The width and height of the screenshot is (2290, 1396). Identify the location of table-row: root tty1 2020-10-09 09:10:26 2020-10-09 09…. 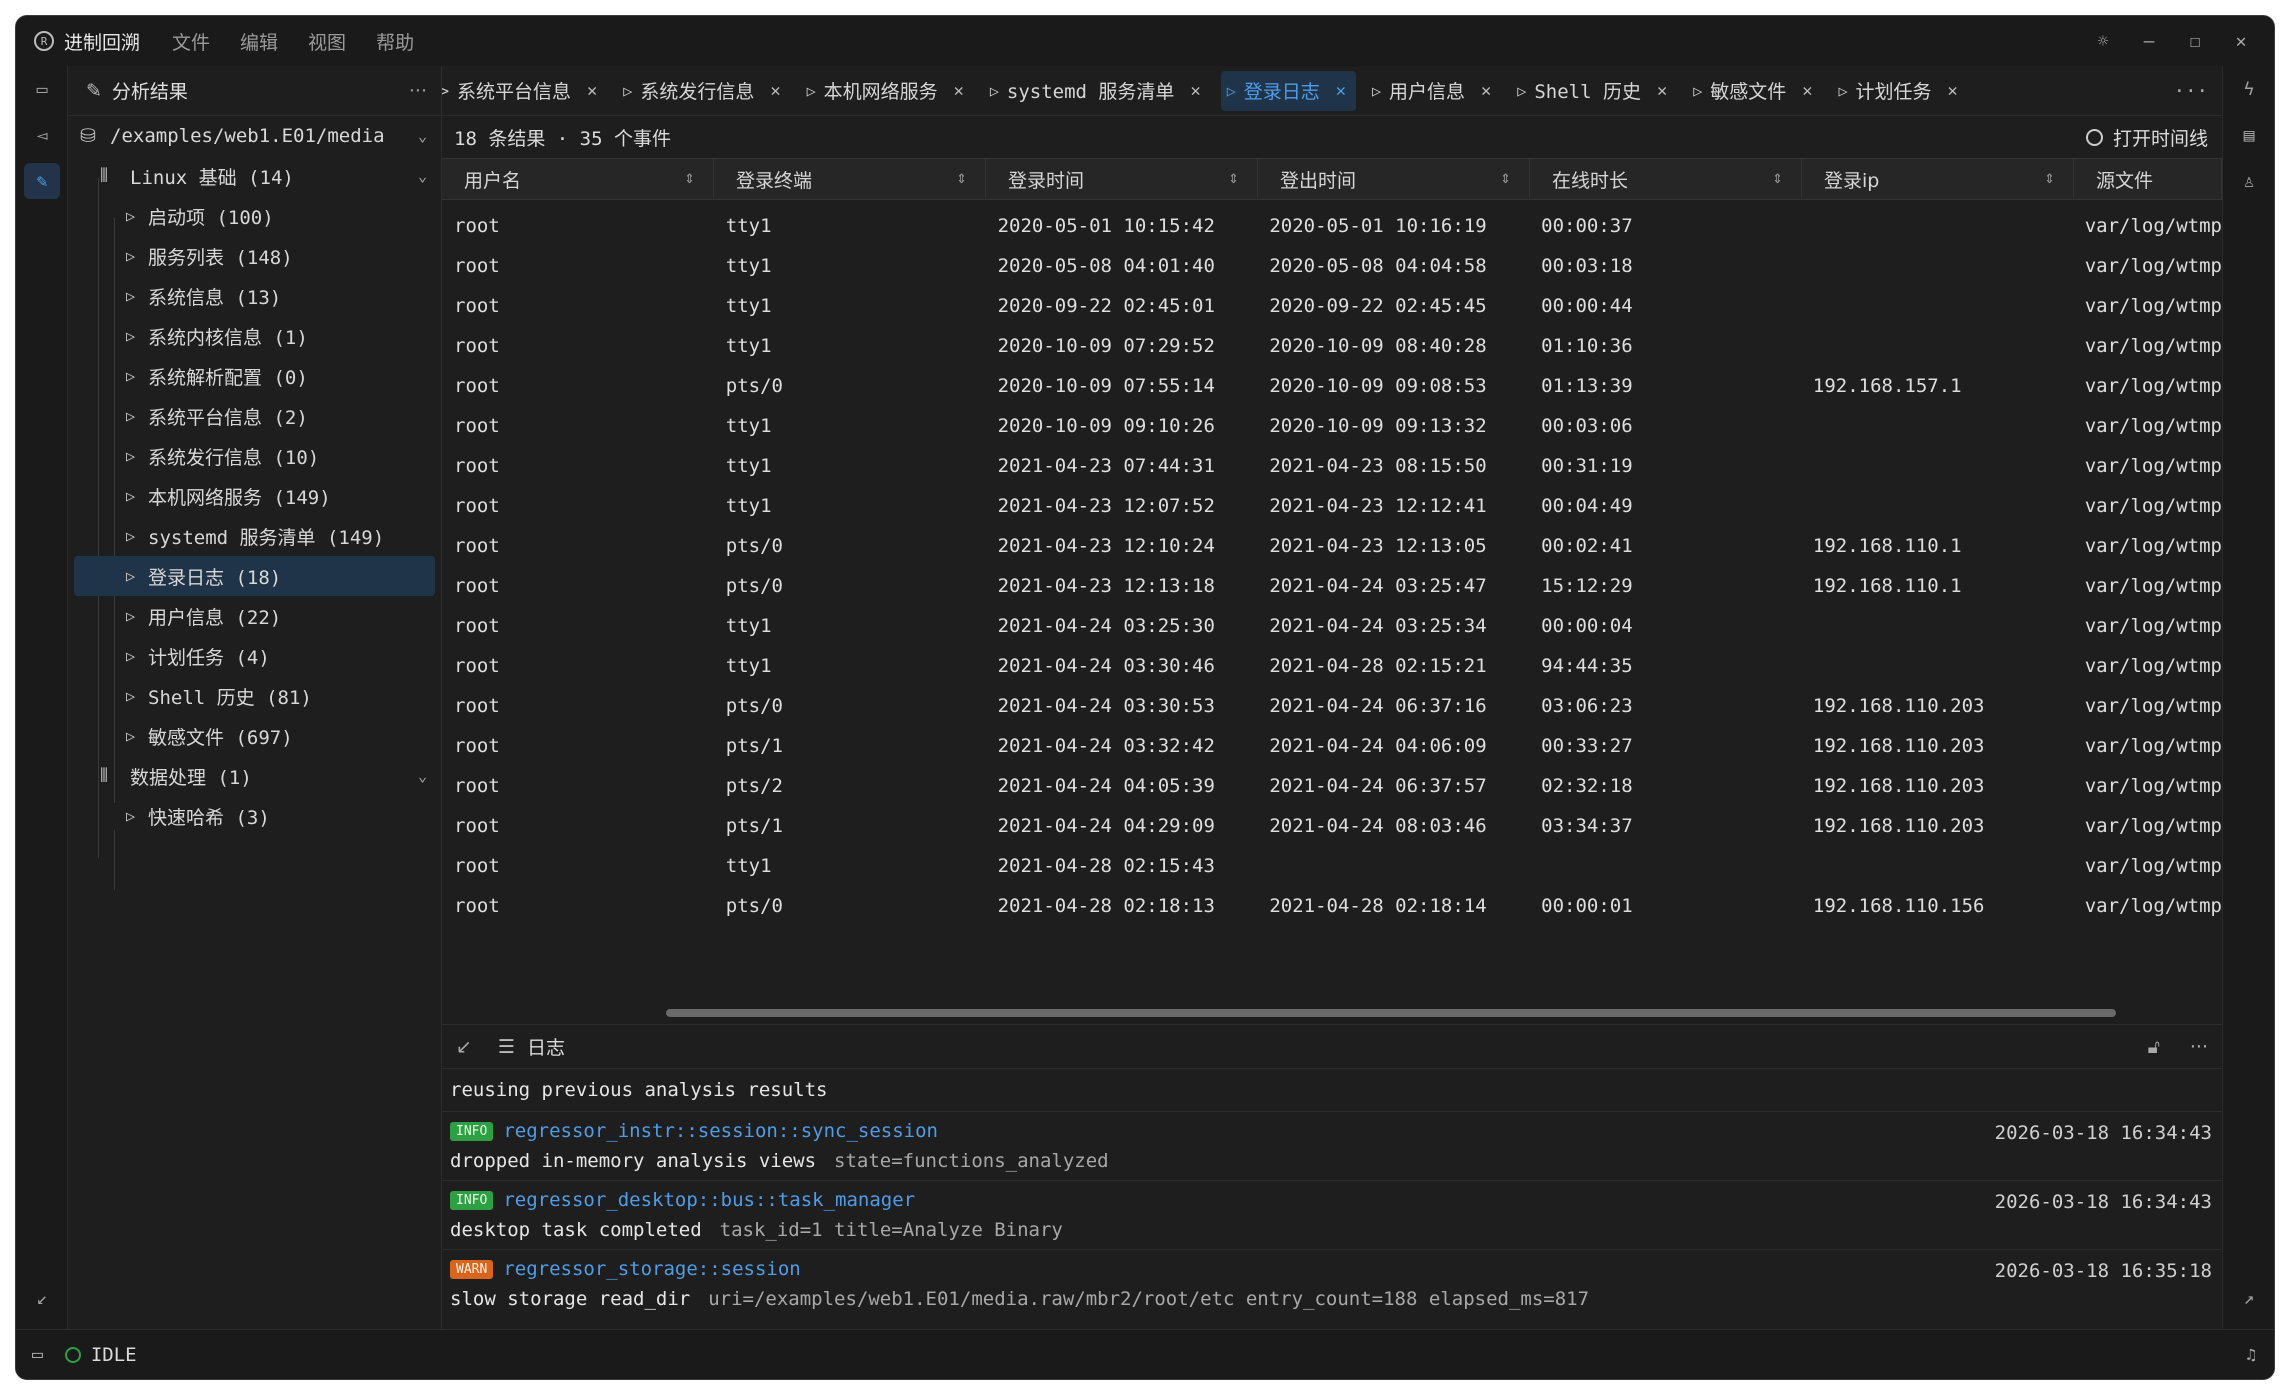
(1332, 426).